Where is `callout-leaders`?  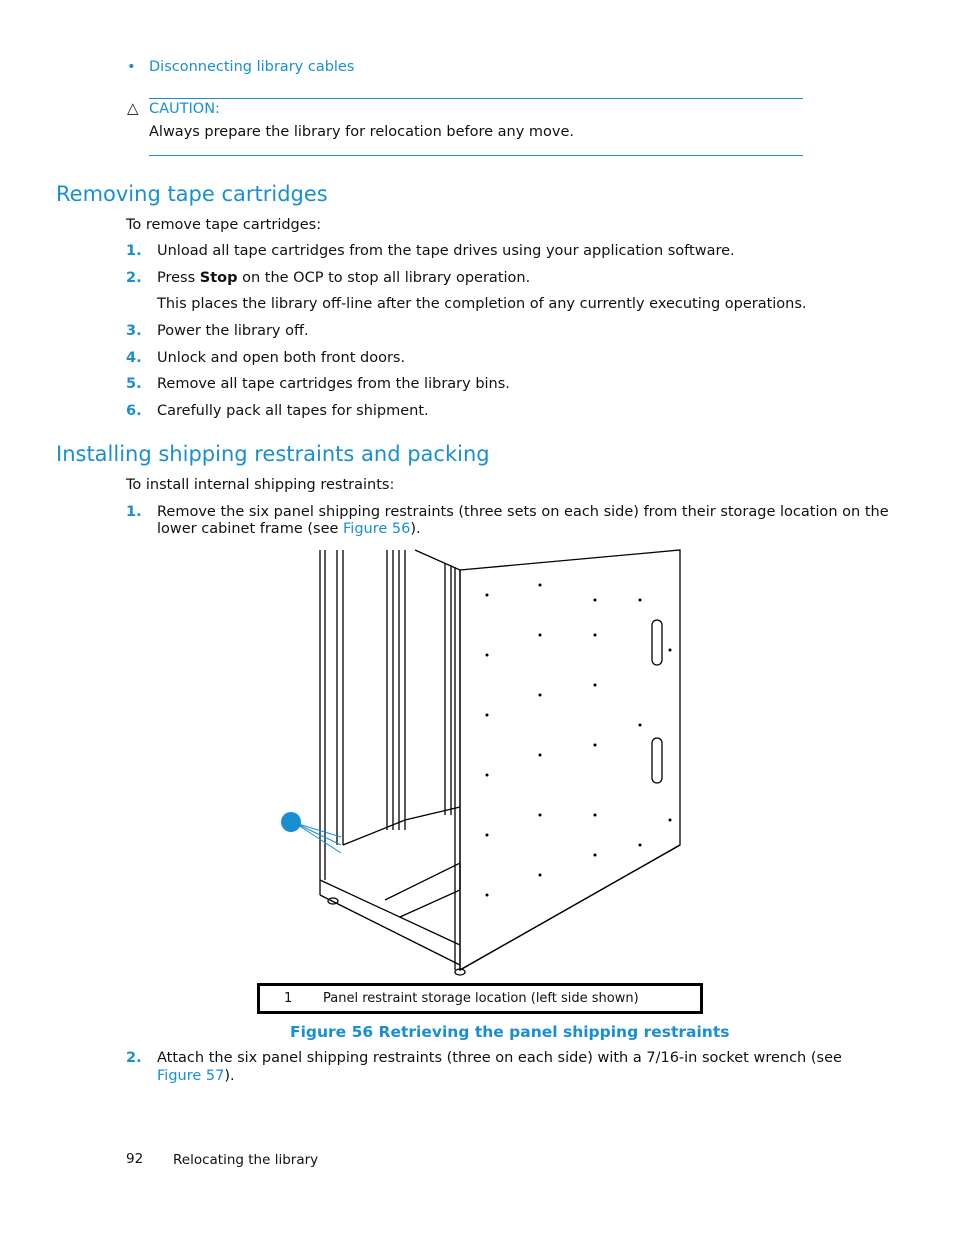
callout-leaders is located at coordinates (318, 838).